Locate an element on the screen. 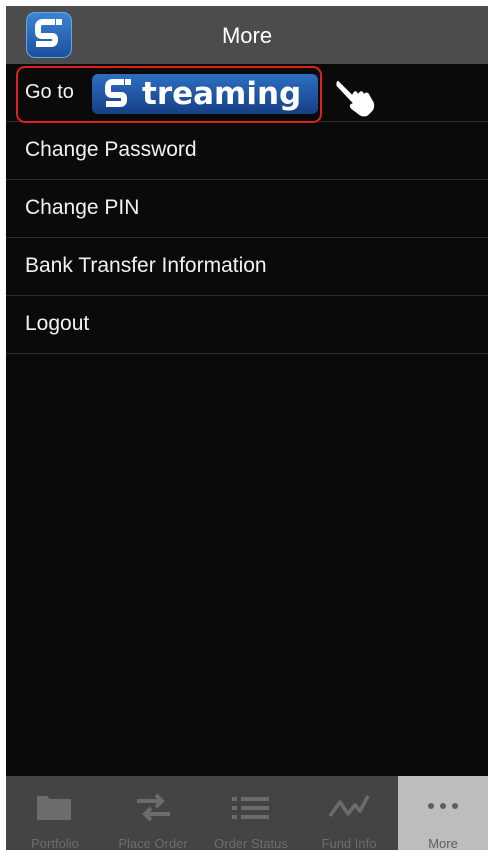  goto-streaming-item: Go to treaming is located at coordinates (247, 93).